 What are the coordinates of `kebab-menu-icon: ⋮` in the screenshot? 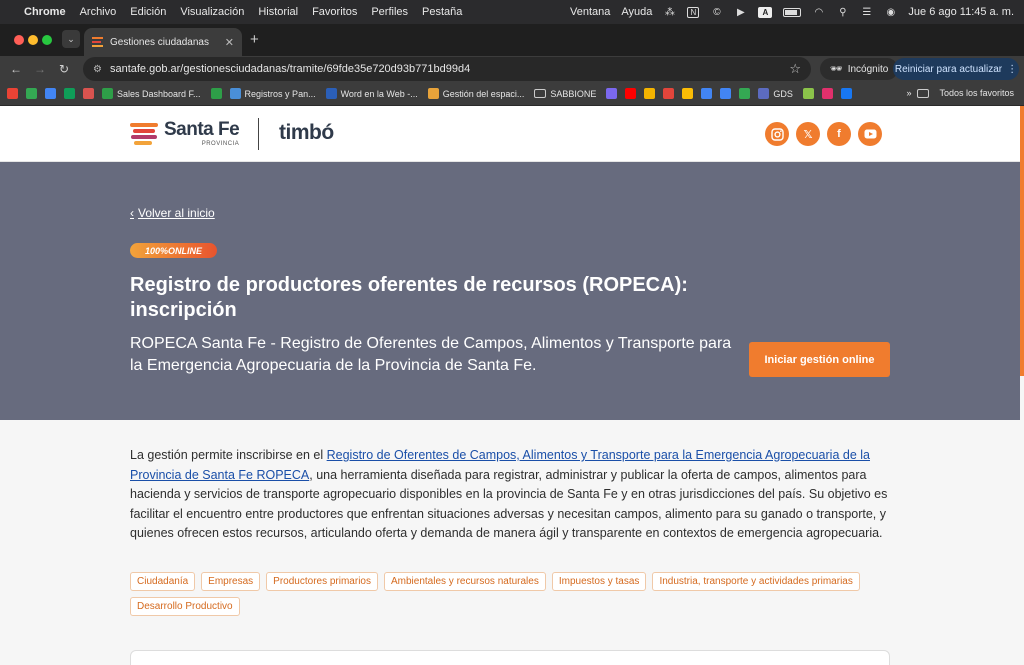 It's located at (1012, 69).